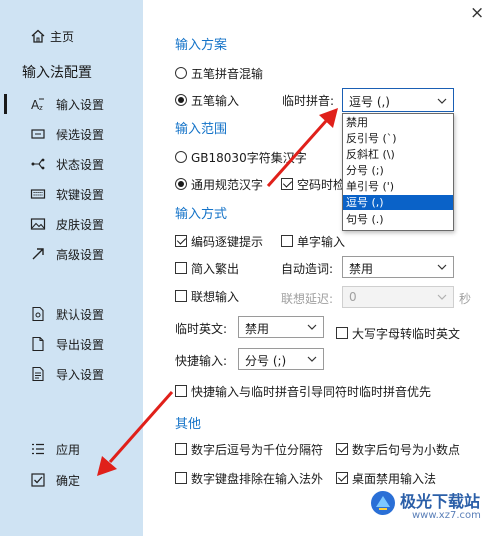  Describe the element at coordinates (383, 503) in the screenshot. I see `watermark-logo-icon` at that location.